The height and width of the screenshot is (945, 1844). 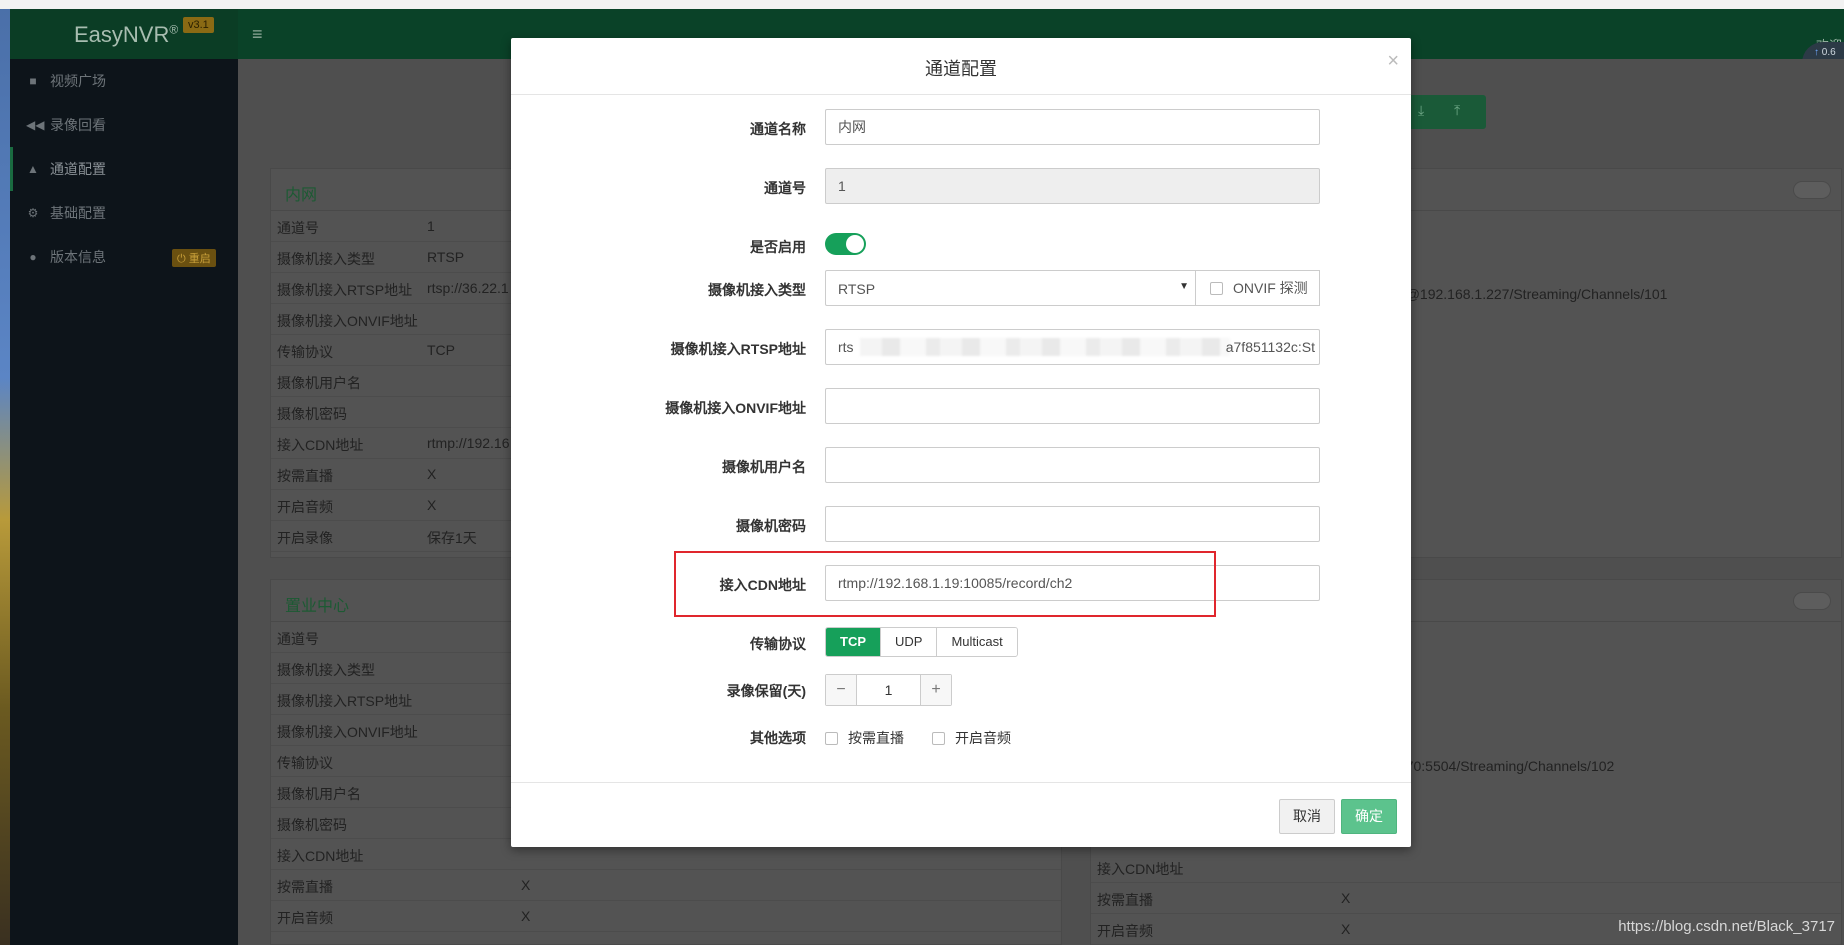 I want to click on protocol-button-group: TCP UDP Multicast, so click(x=921, y=642).